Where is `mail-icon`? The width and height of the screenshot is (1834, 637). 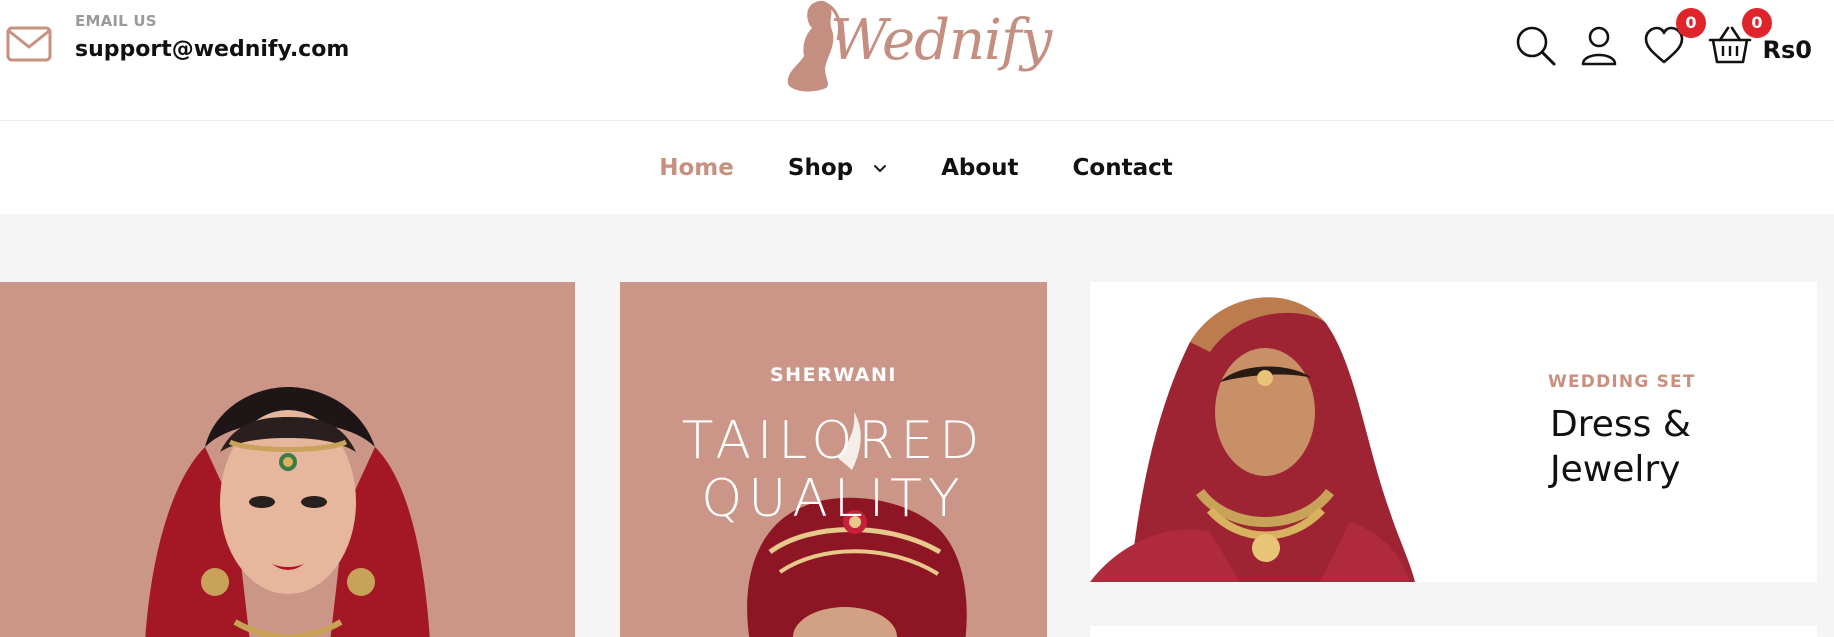
mail-icon is located at coordinates (29, 44).